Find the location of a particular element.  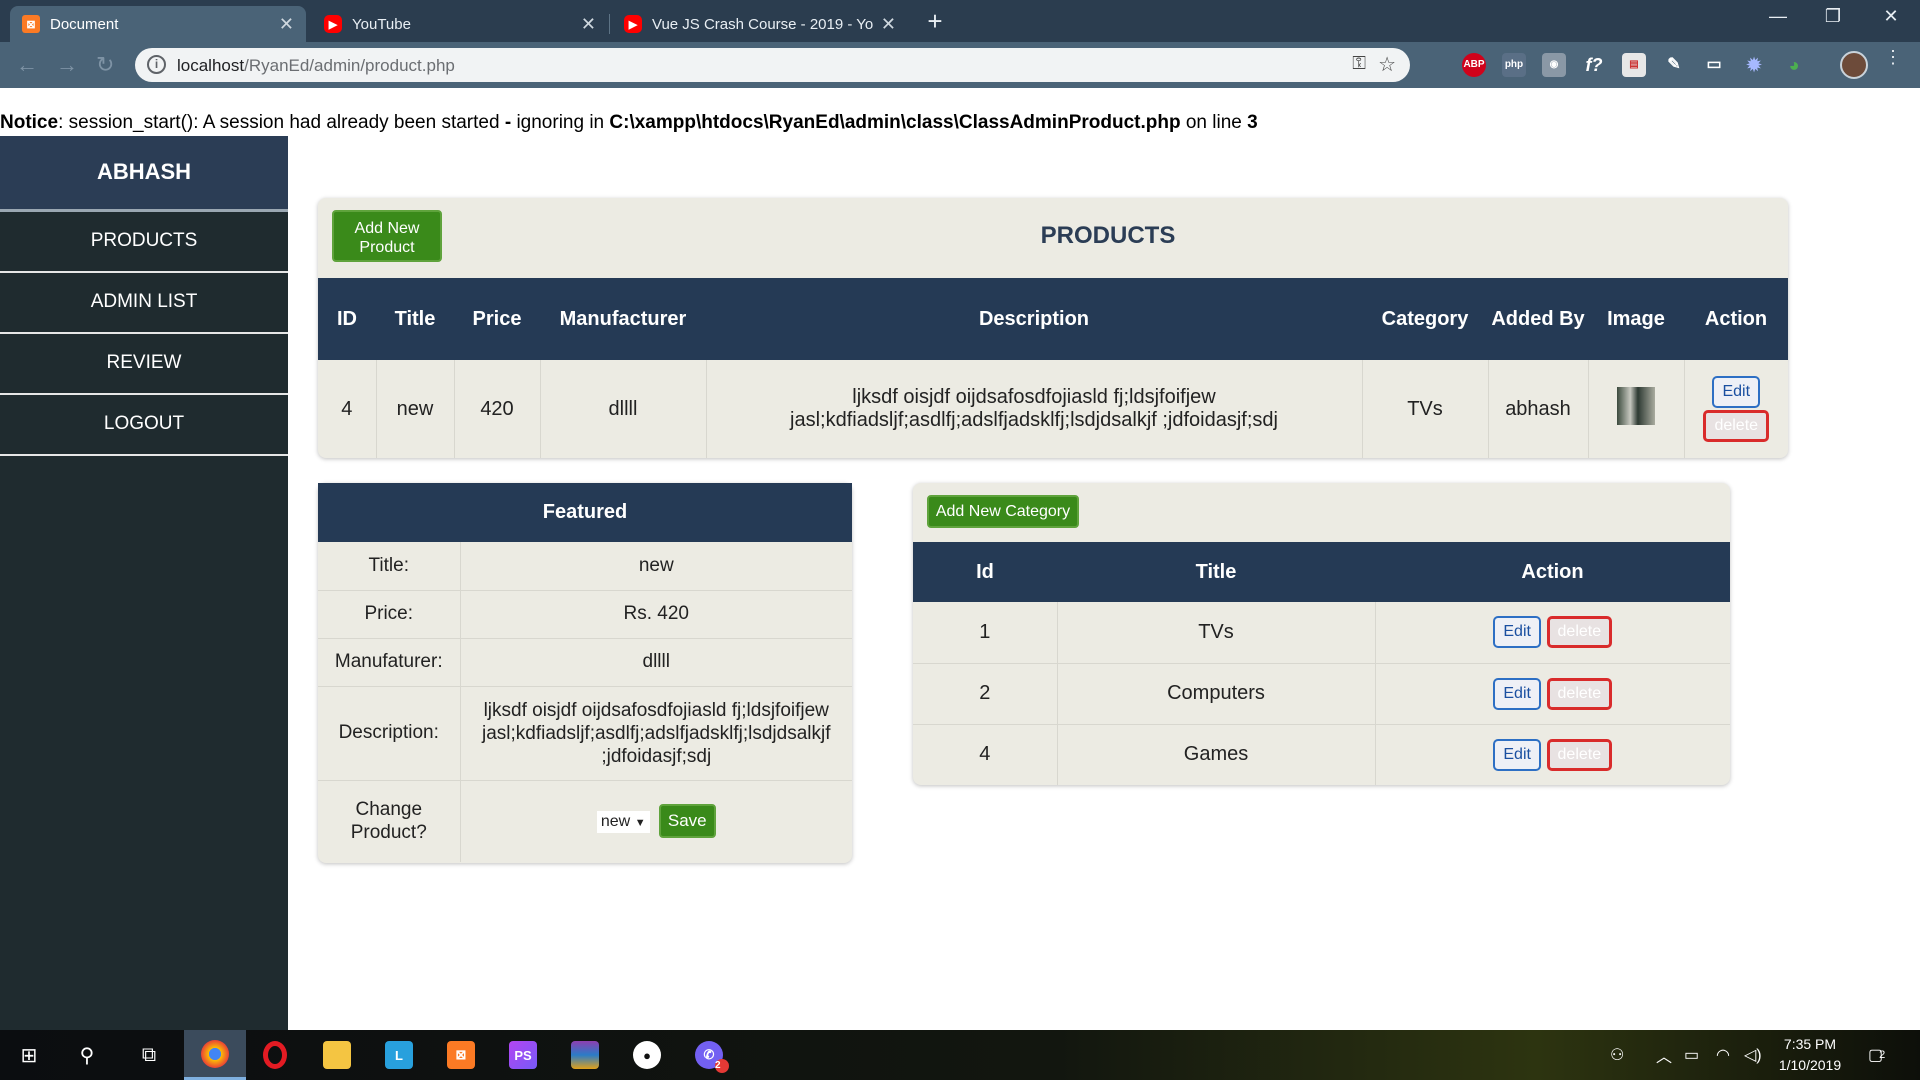

url-path: /RyanEd/admin/product.php is located at coordinates (349, 65).